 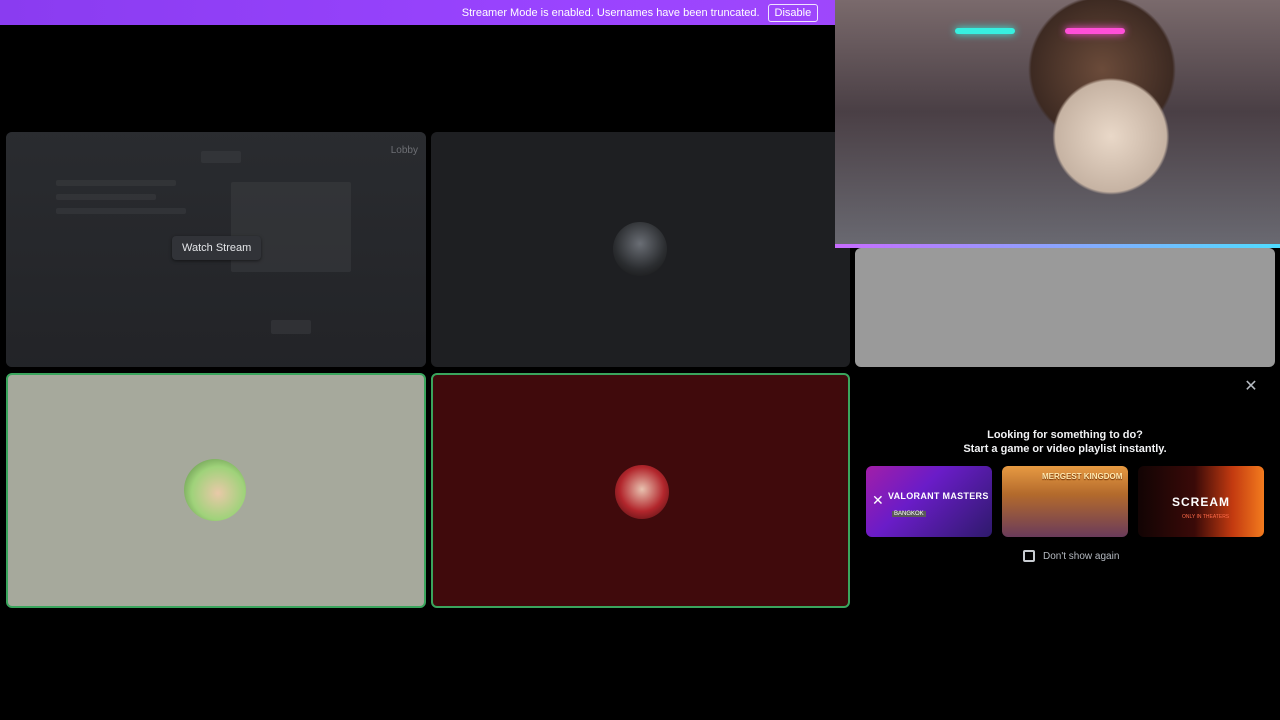 I want to click on stream-corner-label: Lobby, so click(x=404, y=150).